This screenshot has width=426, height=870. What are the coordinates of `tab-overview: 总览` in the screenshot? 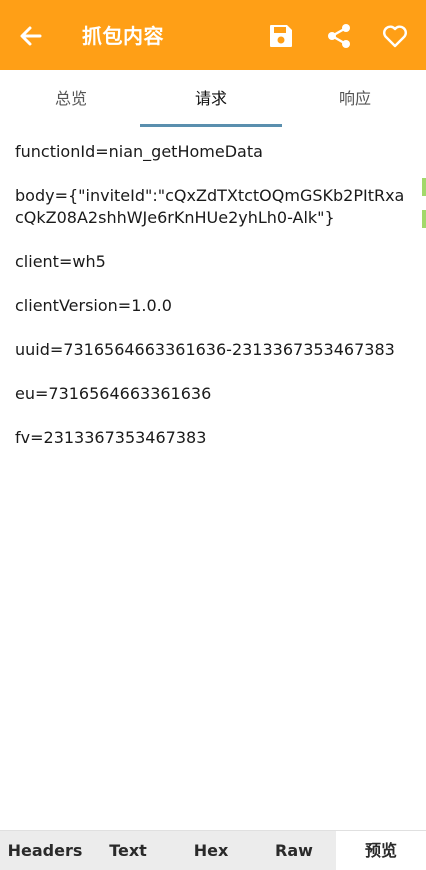 It's located at (71, 99).